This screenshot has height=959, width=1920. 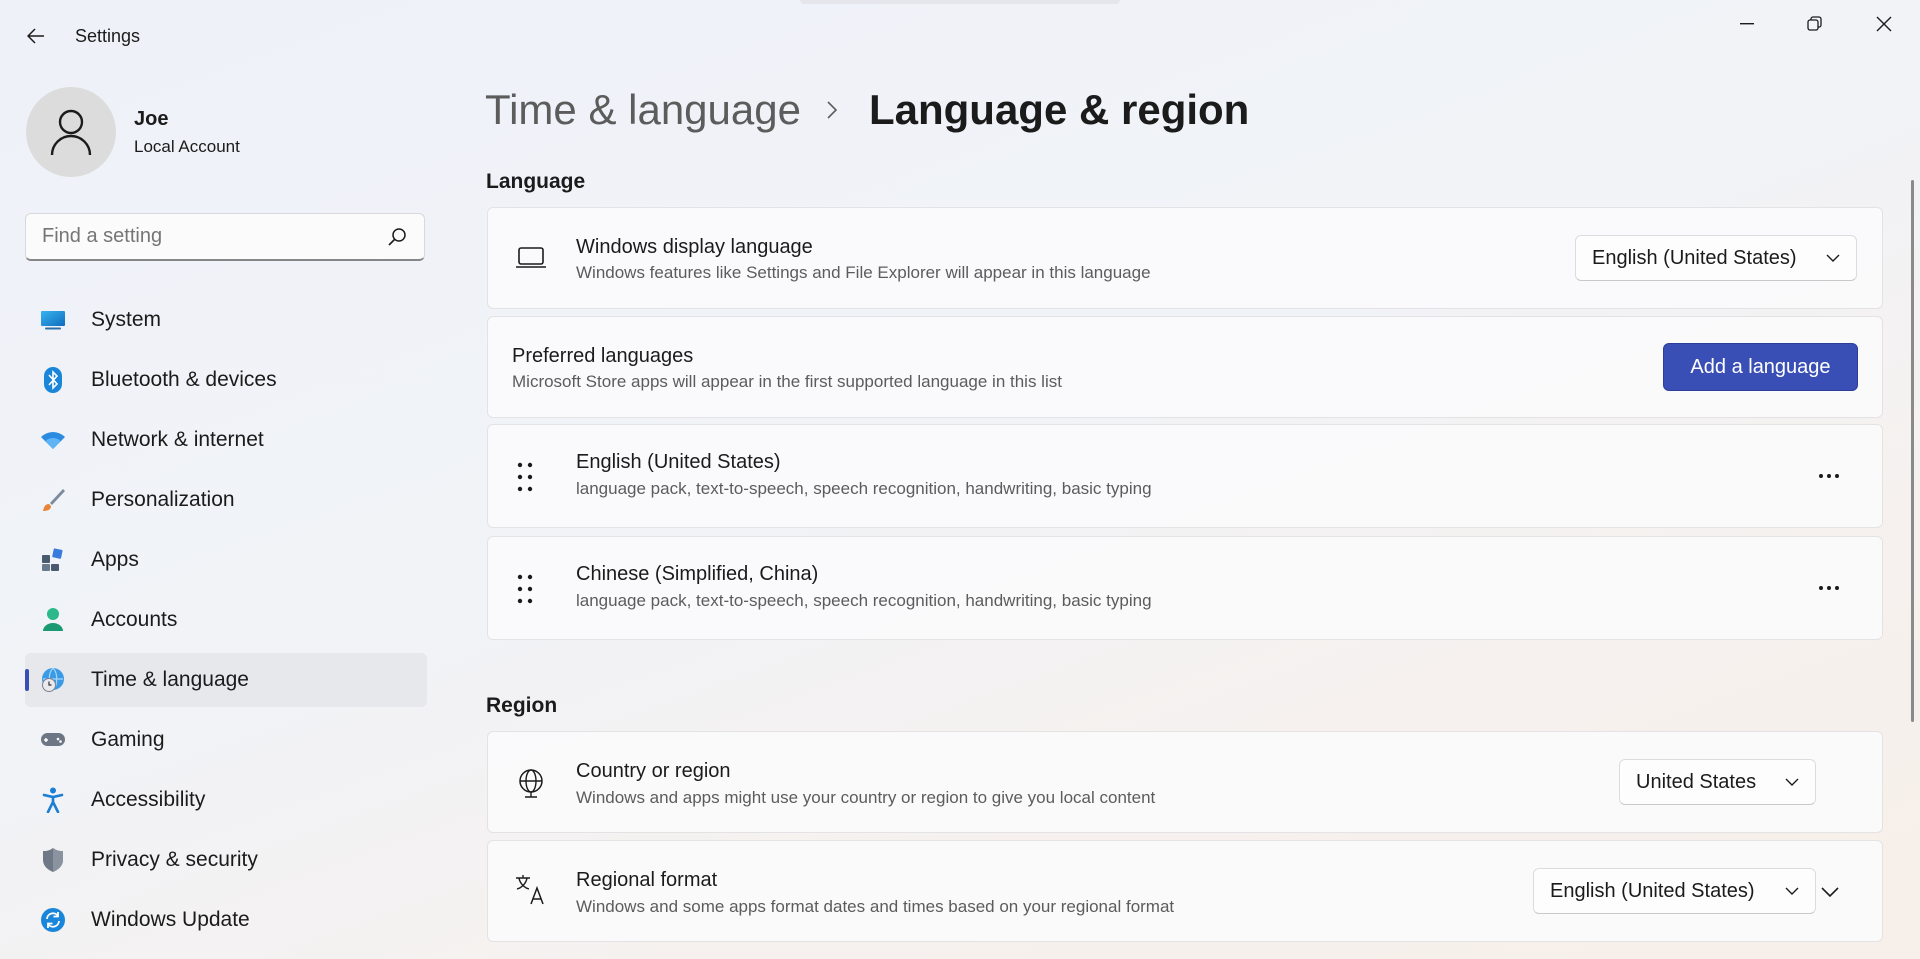 What do you see at coordinates (694, 247) in the screenshot?
I see `setting-title: Windows display language` at bounding box center [694, 247].